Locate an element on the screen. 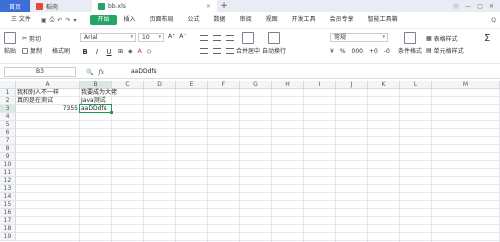 Image resolution: width=500 pixels, height=242 pixels. cell-b1: 我要成为大佬 is located at coordinates (98, 93).